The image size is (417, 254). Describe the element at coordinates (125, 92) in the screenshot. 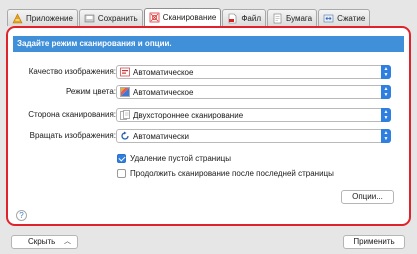

I see `color-mode-icon` at that location.